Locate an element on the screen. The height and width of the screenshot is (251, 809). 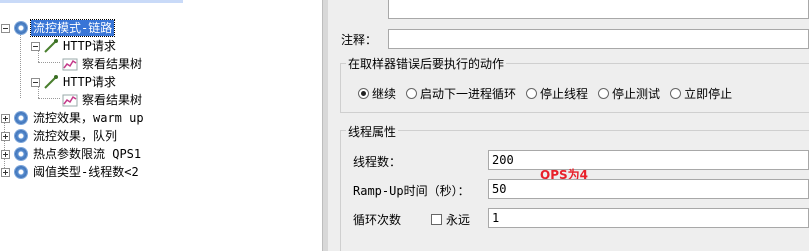
tree-node-threshold-threads: 阈值类型-线程数<2 is located at coordinates (71, 172).